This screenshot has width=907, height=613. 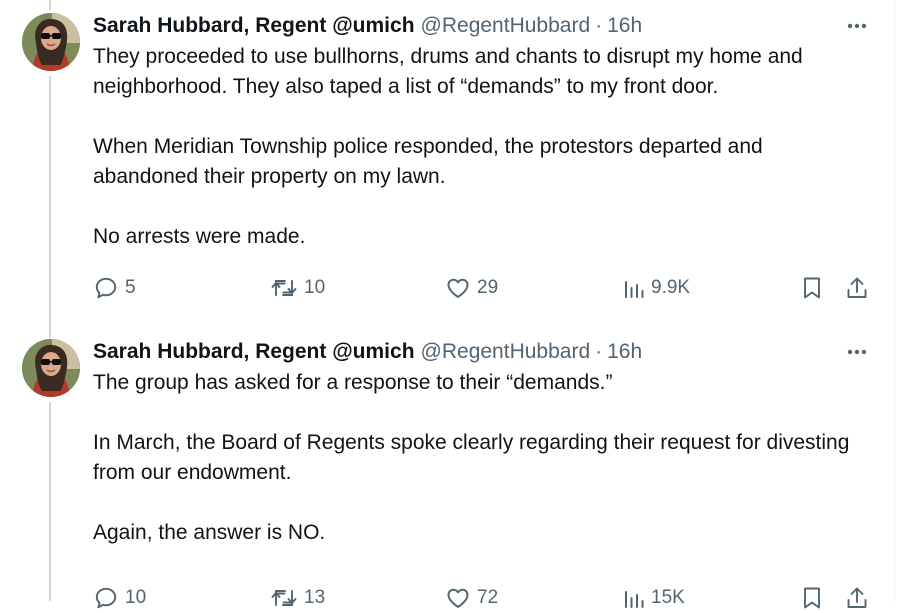 I want to click on reply-count: 10, so click(x=136, y=597).